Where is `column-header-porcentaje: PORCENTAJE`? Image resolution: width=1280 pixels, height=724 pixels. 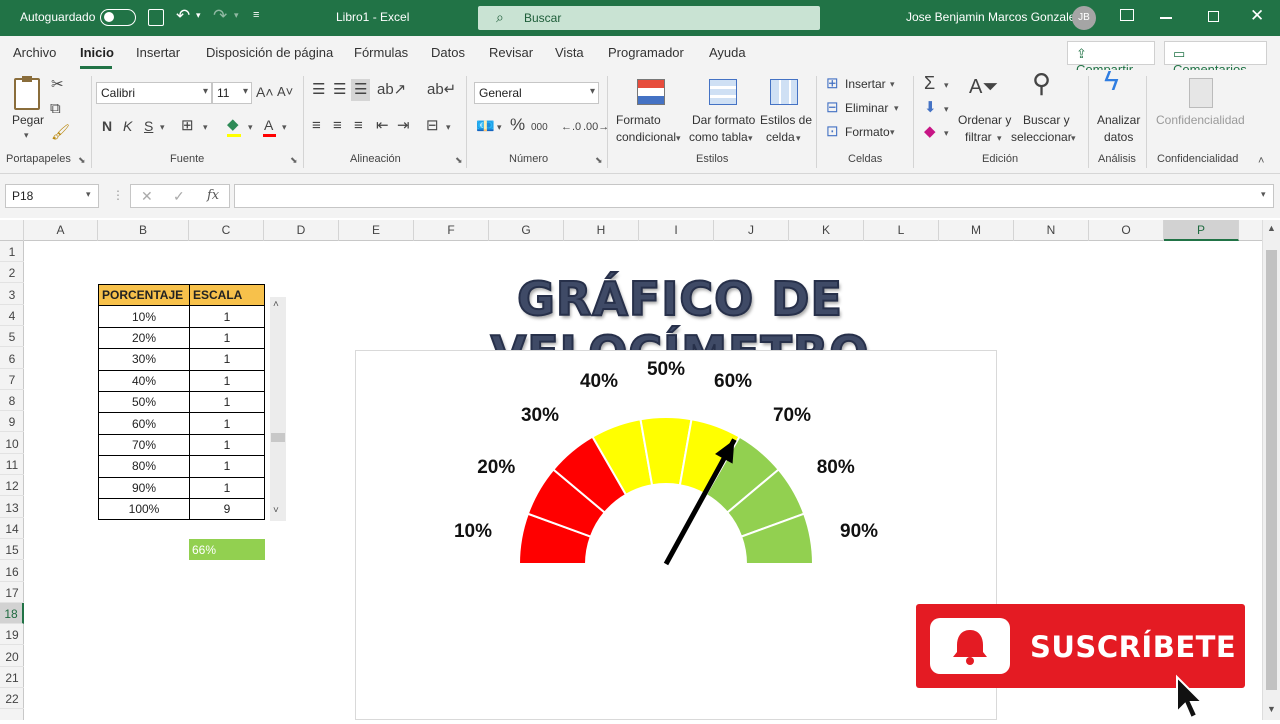 column-header-porcentaje: PORCENTAJE is located at coordinates (144, 295).